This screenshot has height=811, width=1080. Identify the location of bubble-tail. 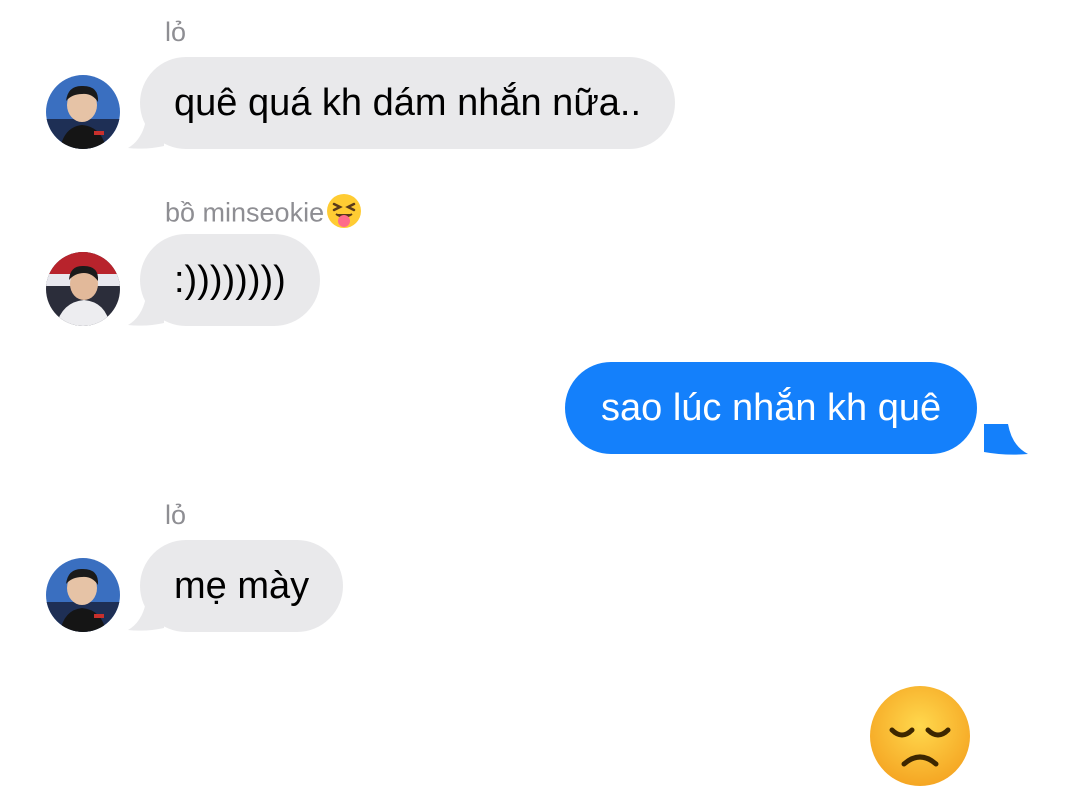
(1006, 439).